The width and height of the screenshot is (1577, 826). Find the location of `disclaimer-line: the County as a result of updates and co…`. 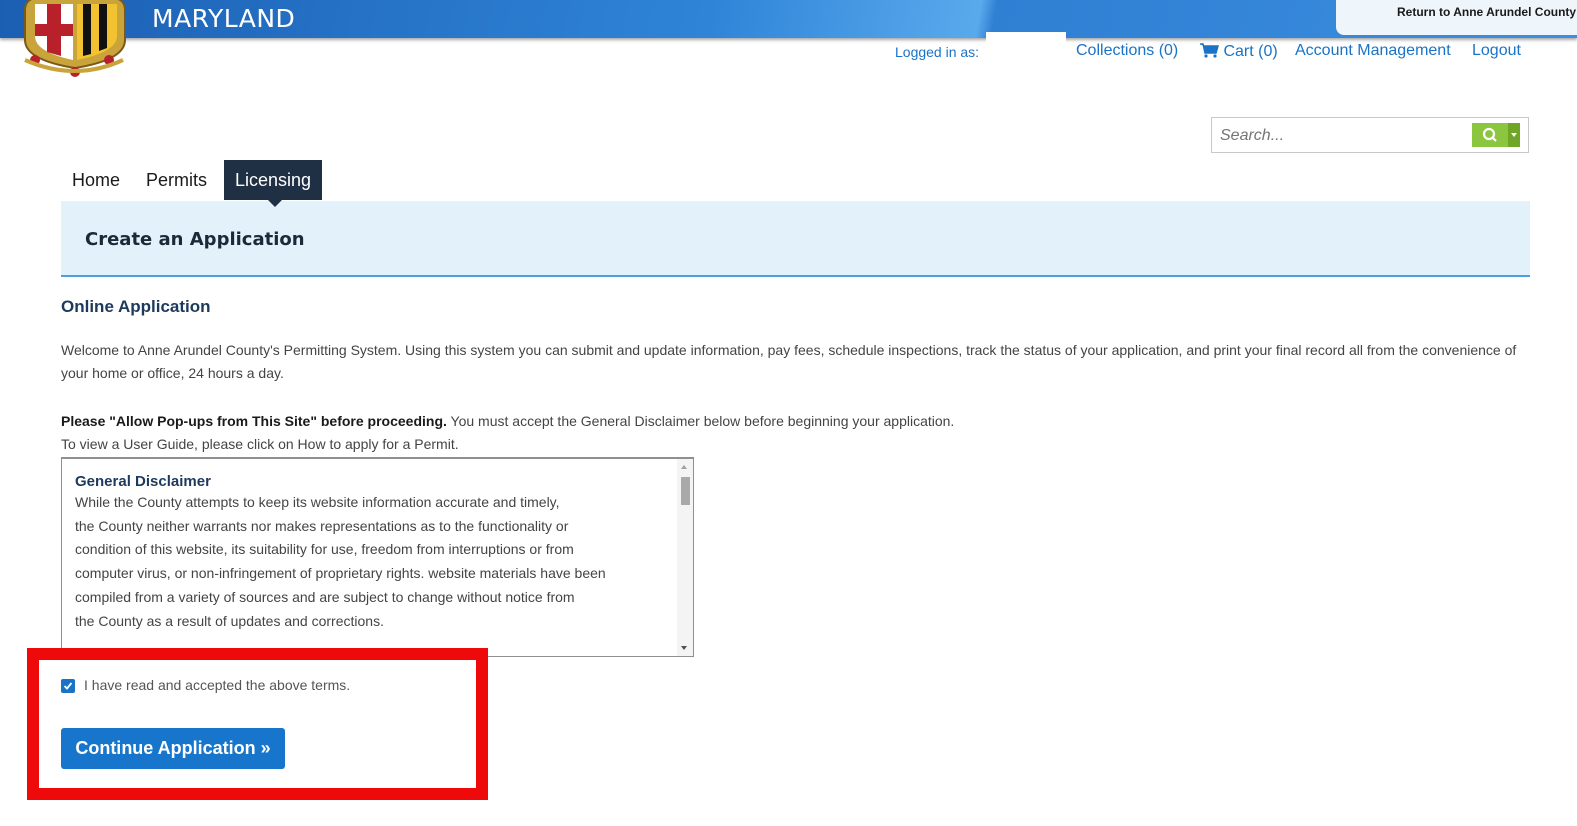

disclaimer-line: the County as a result of updates and co… is located at coordinates (229, 620).